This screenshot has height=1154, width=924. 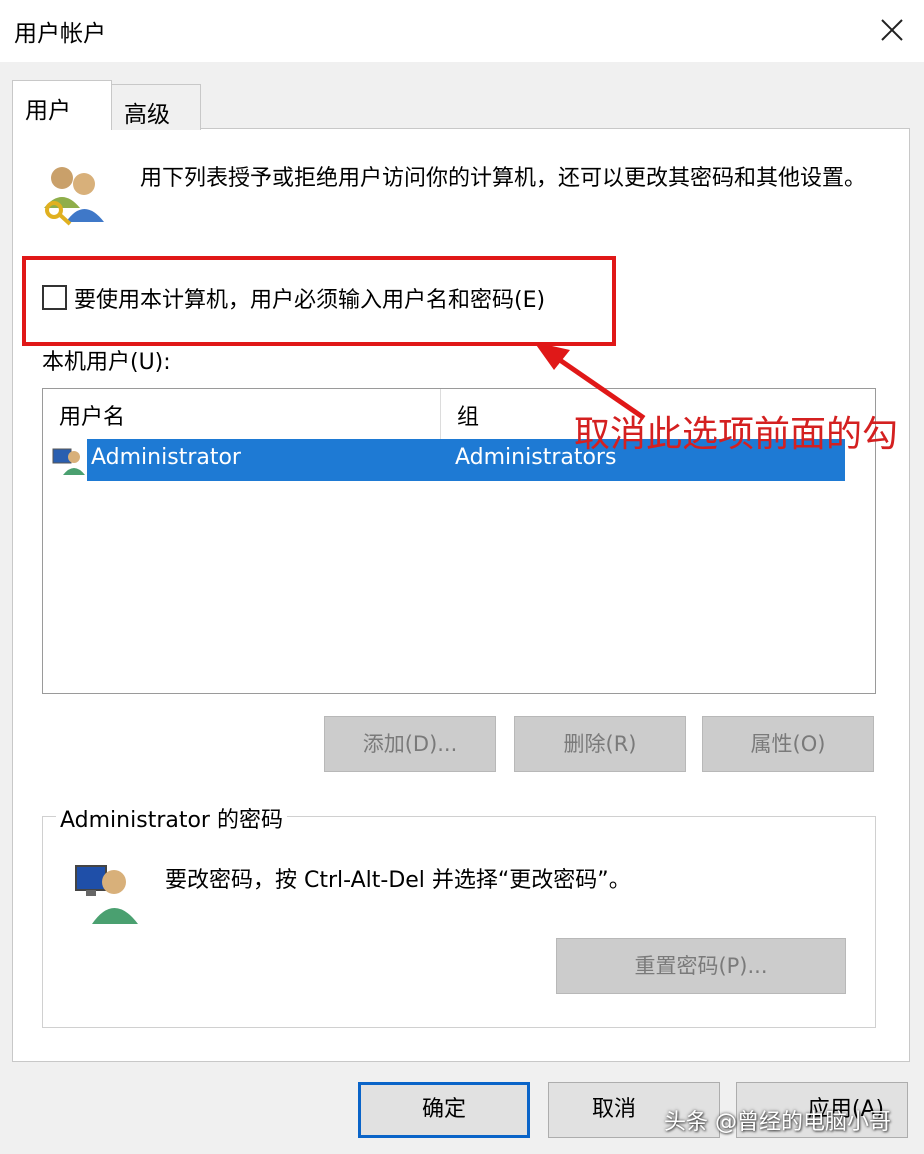 What do you see at coordinates (62, 105) in the screenshot?
I see `tab-users: 用户` at bounding box center [62, 105].